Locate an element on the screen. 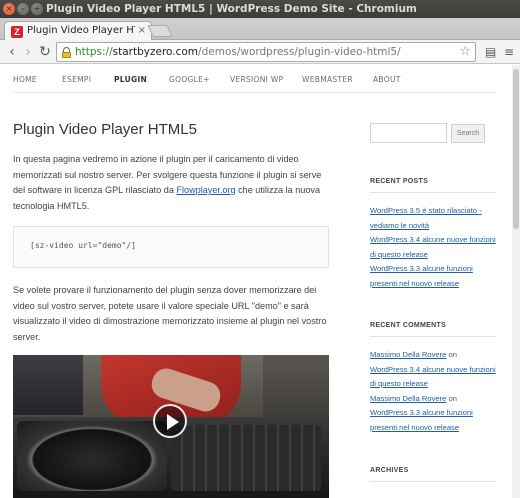  browser-tab: Z Plugin Video Player HTML5 × is located at coordinates (78, 31).